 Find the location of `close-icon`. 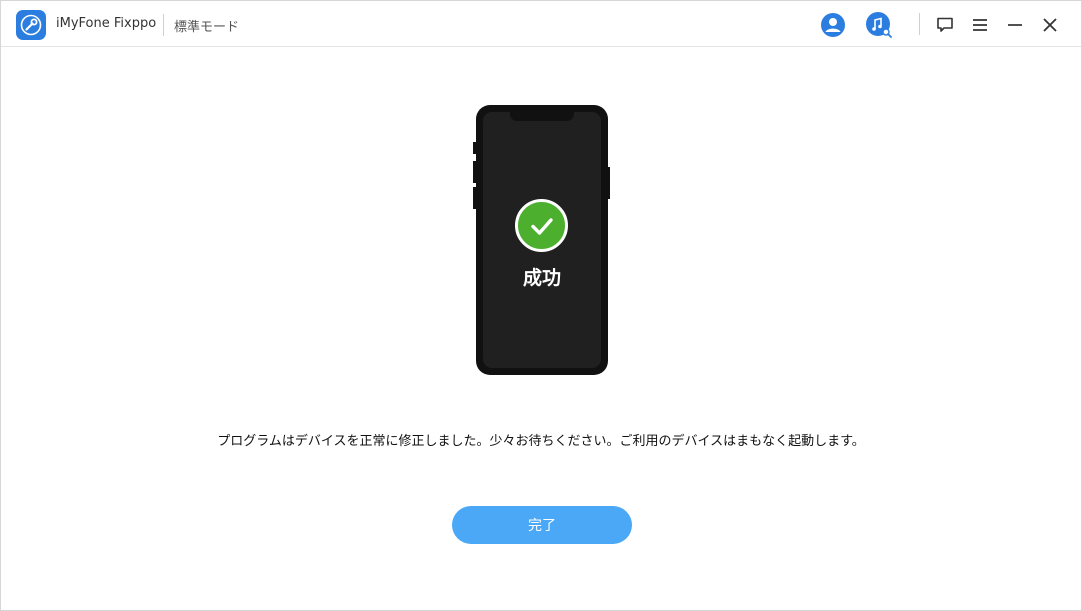

close-icon is located at coordinates (1050, 25).